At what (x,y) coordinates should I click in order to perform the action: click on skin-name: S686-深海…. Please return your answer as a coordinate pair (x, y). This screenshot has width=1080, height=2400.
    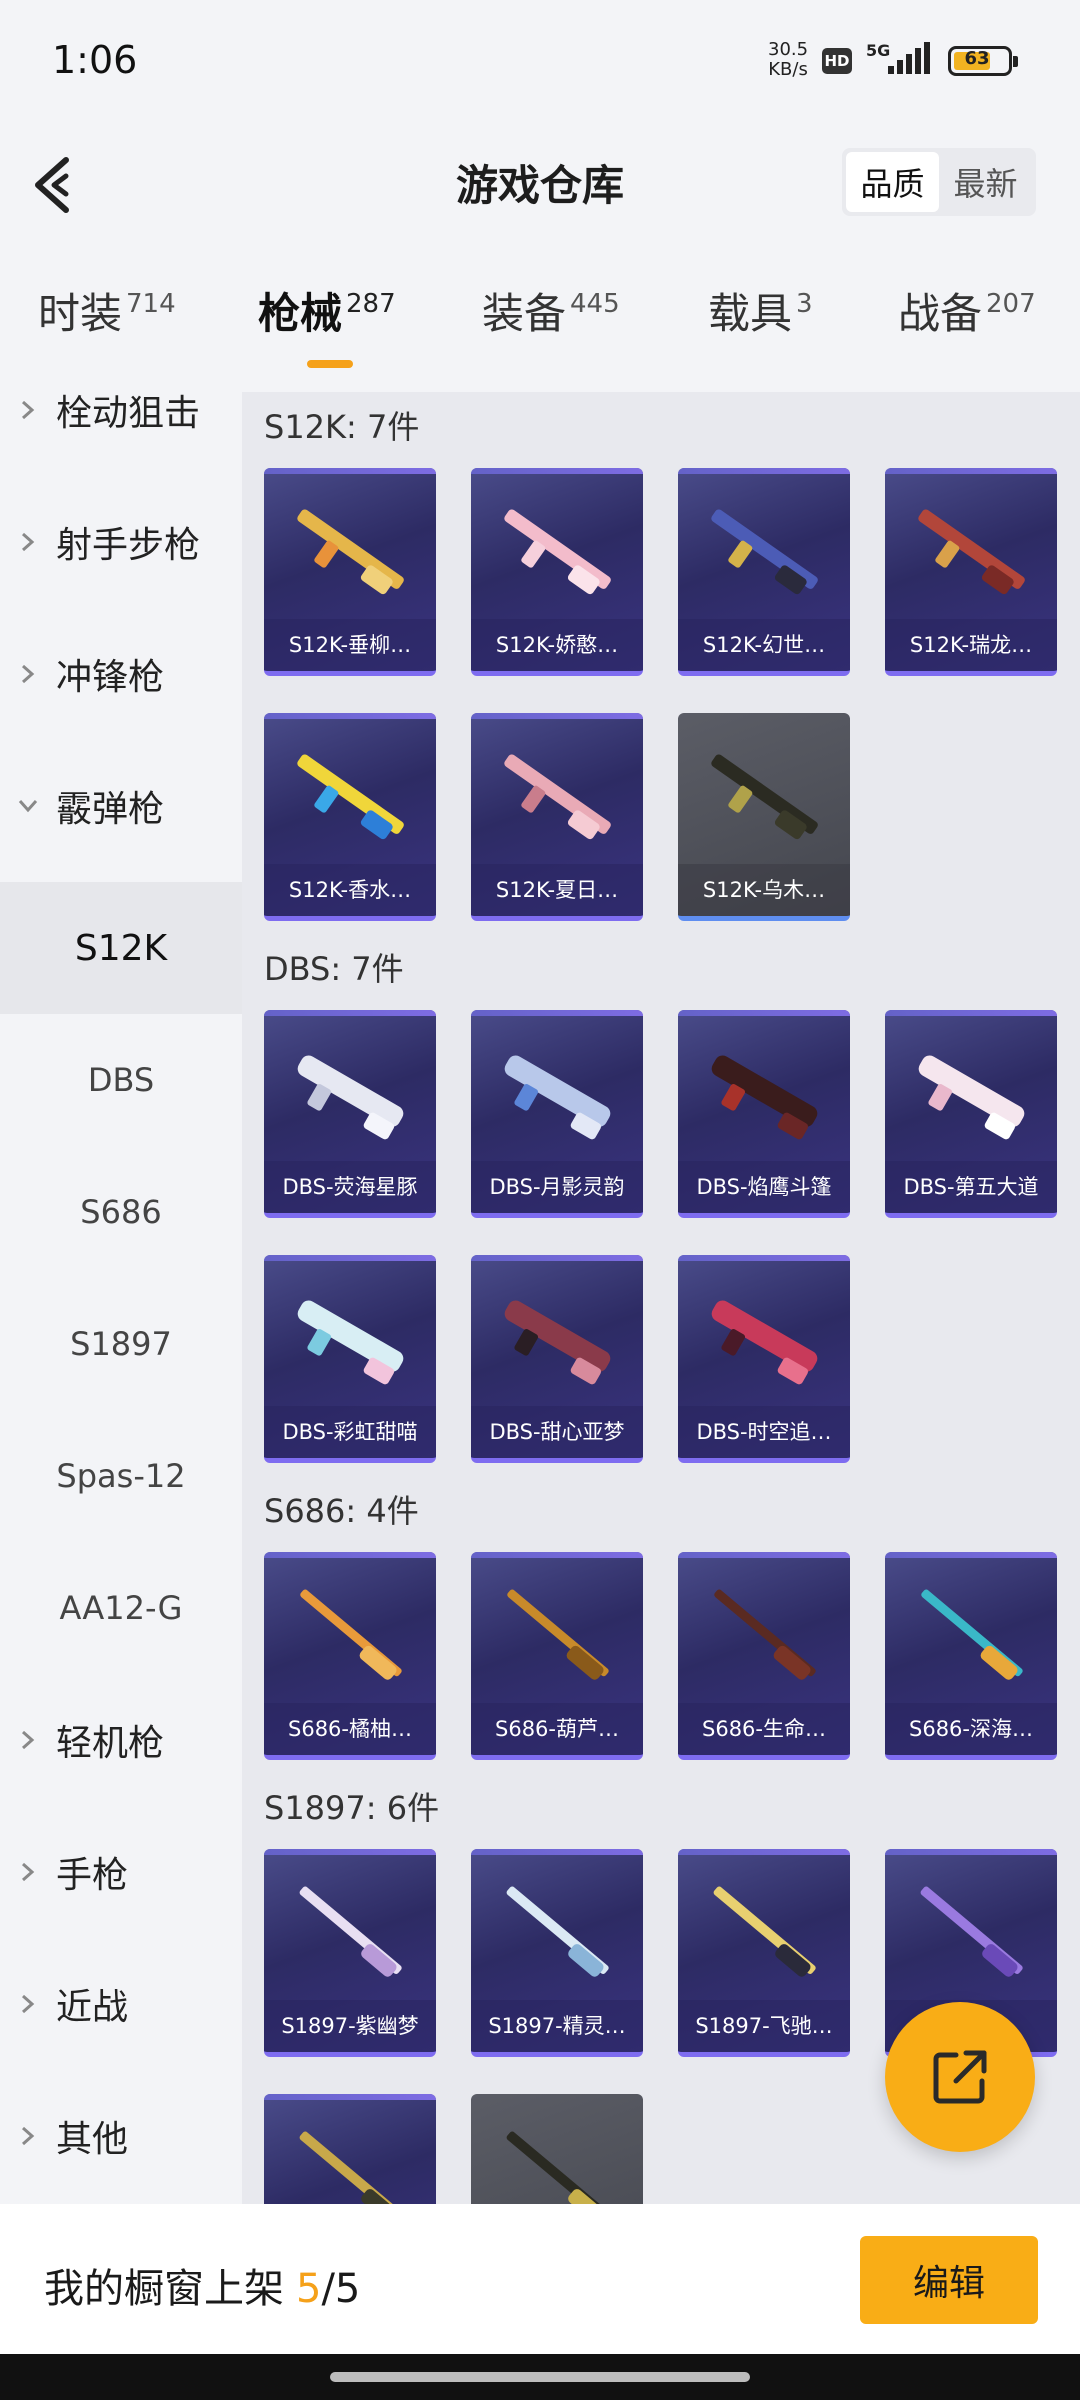
    Looking at the image, I should click on (971, 1729).